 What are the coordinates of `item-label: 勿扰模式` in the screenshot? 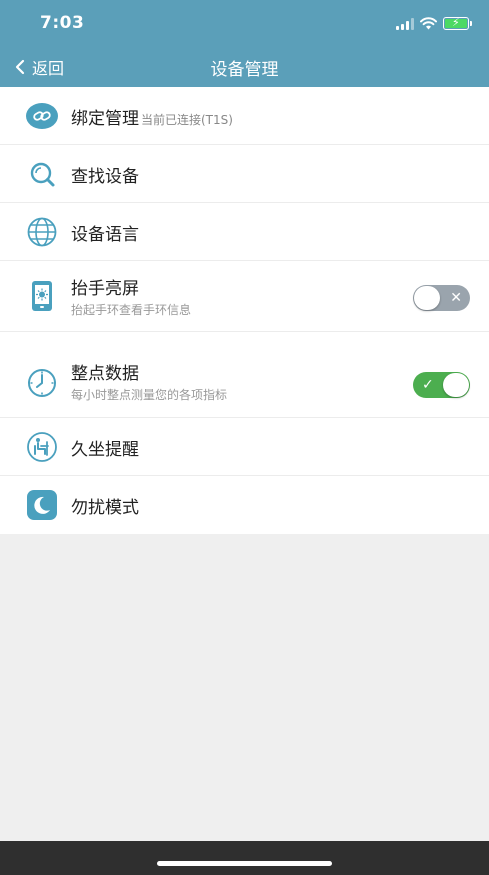 It's located at (105, 508).